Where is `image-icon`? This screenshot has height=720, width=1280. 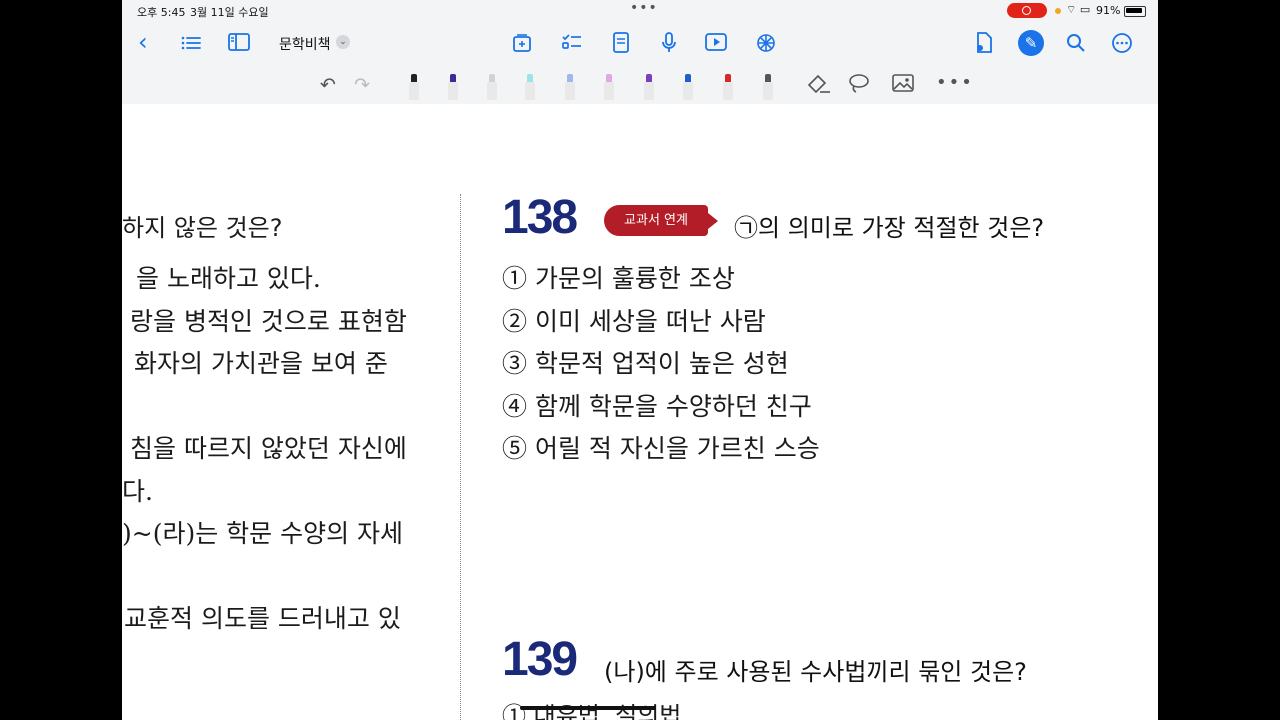 image-icon is located at coordinates (903, 85).